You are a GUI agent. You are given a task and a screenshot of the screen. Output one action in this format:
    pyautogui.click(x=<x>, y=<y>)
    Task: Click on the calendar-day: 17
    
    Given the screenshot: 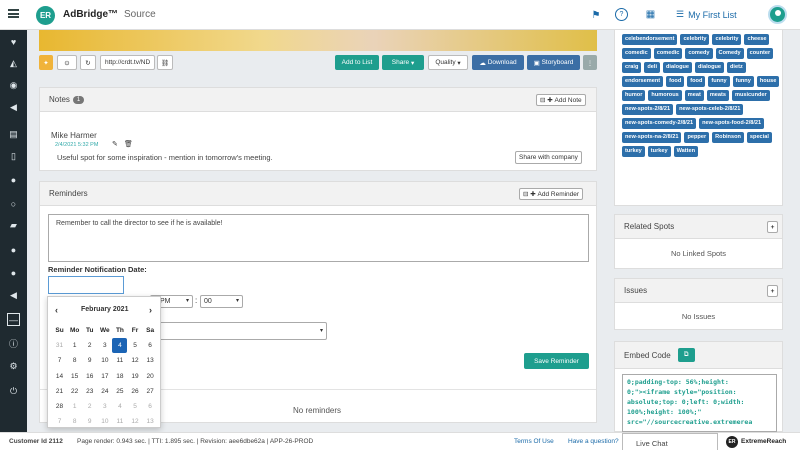 What is the action you would take?
    pyautogui.click(x=104, y=376)
    